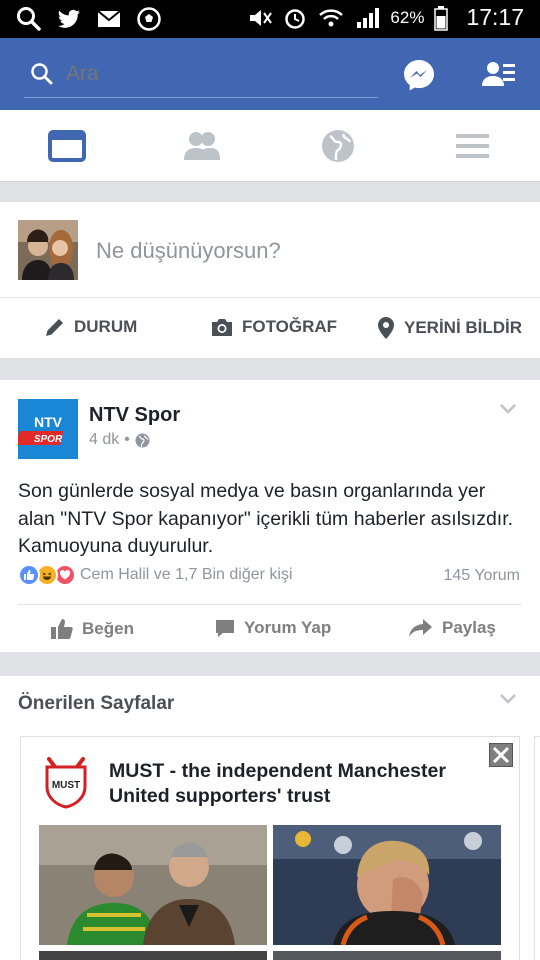 This screenshot has height=960, width=540. I want to click on share-icon, so click(420, 628).